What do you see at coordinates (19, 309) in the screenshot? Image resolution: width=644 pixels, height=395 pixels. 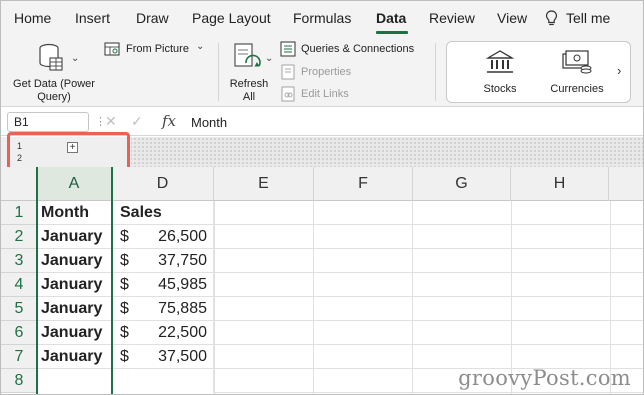 I see `row-header: 5` at bounding box center [19, 309].